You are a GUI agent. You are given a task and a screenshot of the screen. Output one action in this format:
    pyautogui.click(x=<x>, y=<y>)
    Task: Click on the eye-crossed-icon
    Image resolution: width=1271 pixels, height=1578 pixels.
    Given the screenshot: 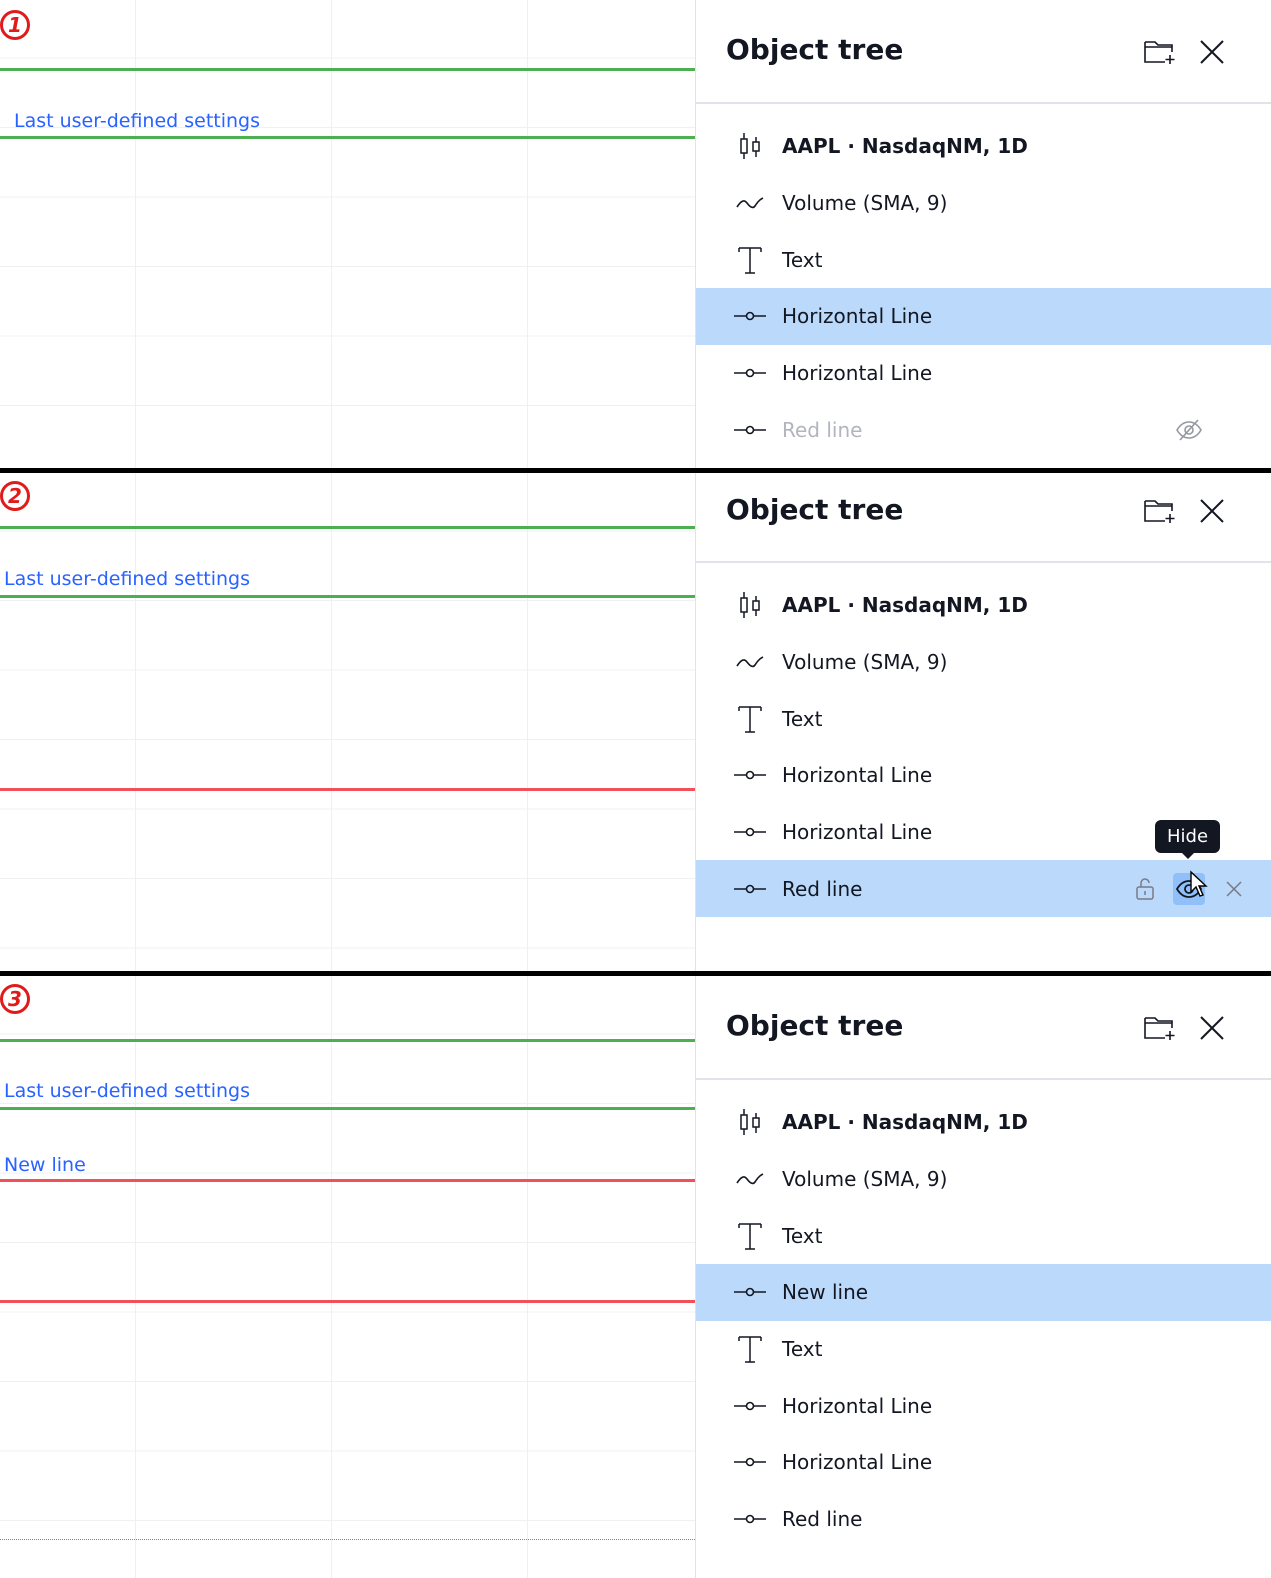 What is the action you would take?
    pyautogui.click(x=1189, y=430)
    